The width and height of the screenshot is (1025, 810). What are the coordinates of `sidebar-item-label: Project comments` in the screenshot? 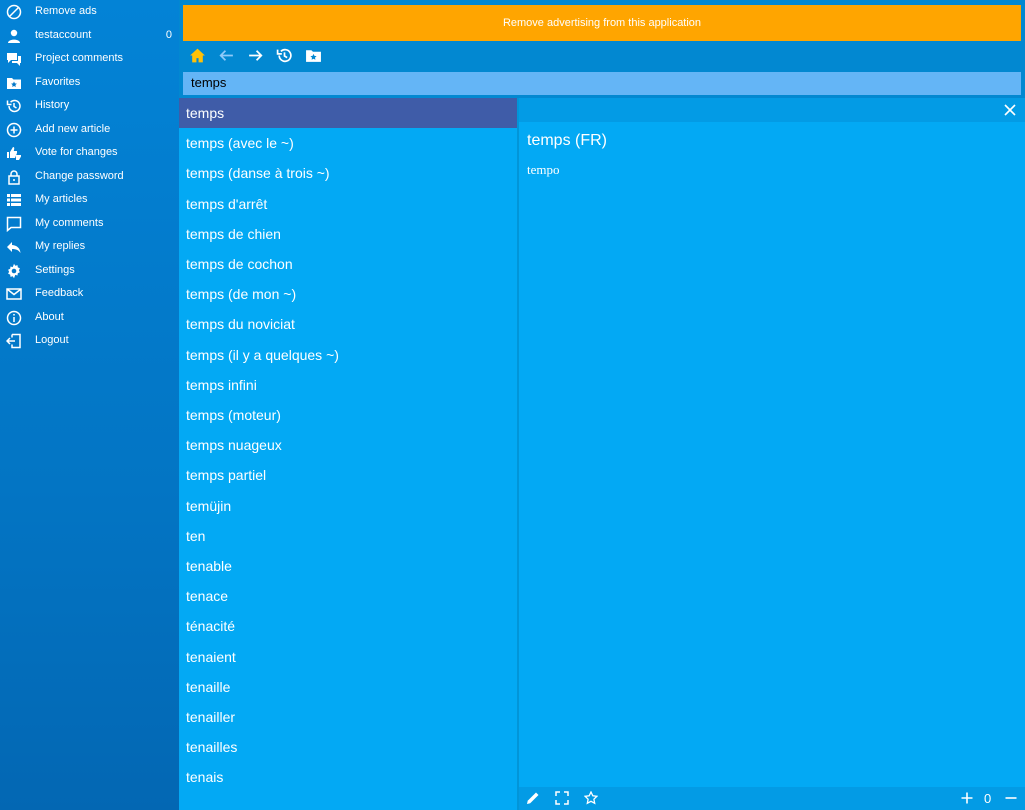 It's located at (79, 58).